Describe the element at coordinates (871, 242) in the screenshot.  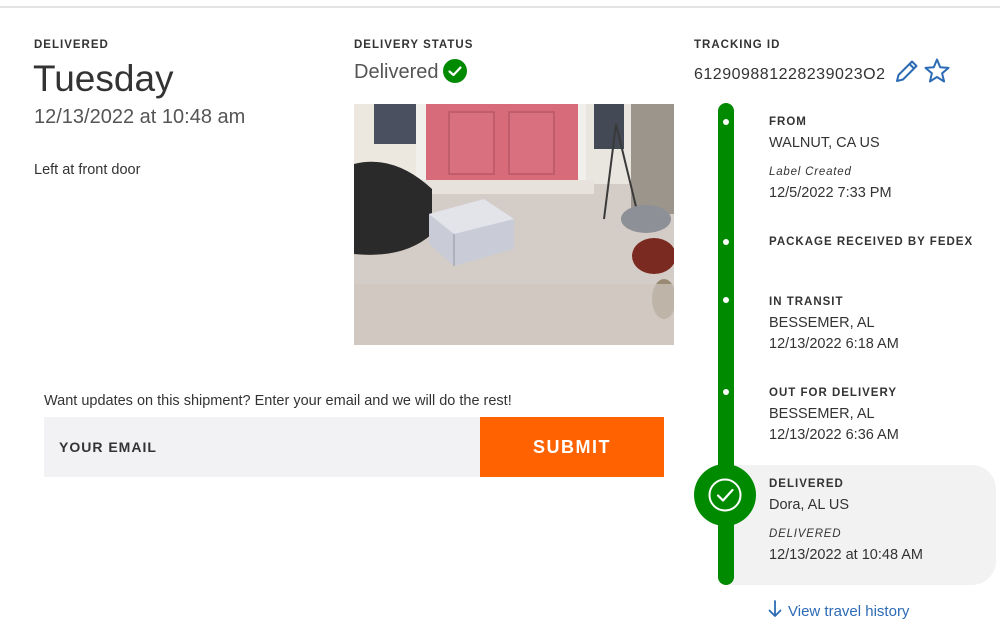
I see `event-title-received: PACKAGE RECEIVED BY FEDEX` at that location.